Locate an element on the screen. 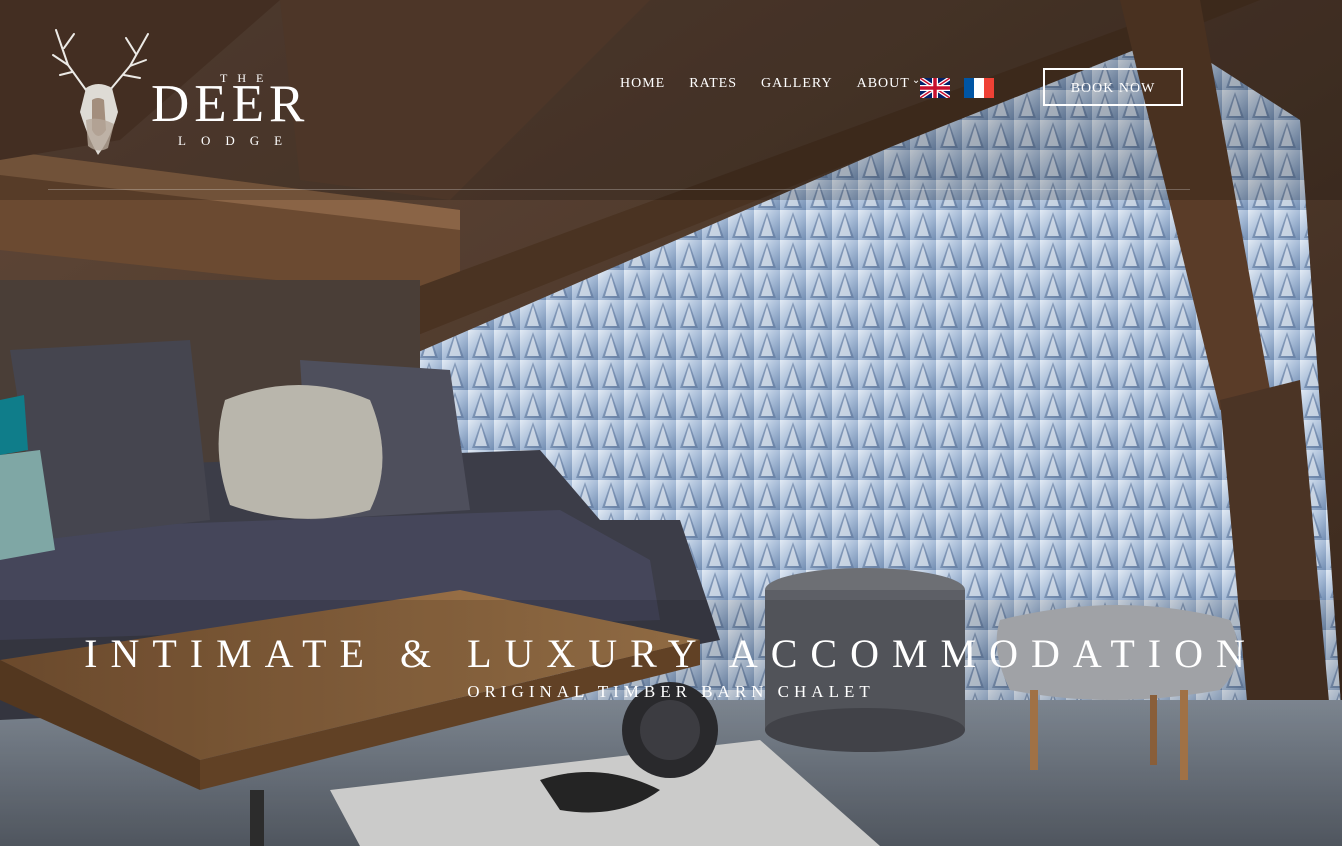 The width and height of the screenshot is (1342, 846). site-logo: THE DEER LODGE is located at coordinates (193, 90).